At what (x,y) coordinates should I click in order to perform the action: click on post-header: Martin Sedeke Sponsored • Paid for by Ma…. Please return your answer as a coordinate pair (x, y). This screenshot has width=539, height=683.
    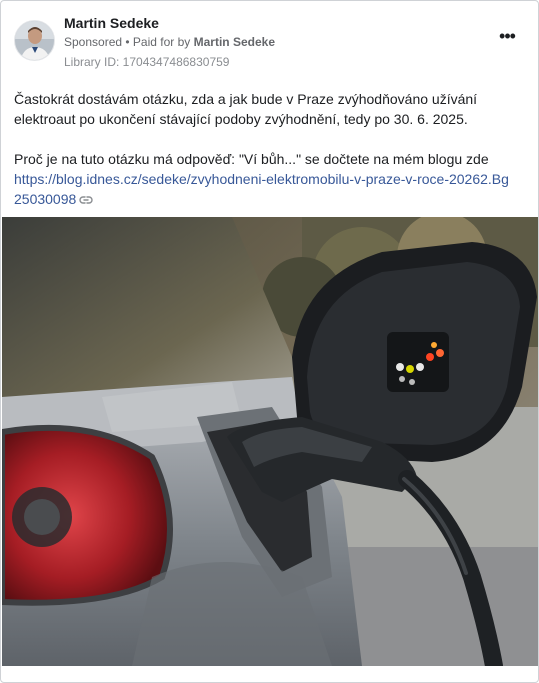
    Looking at the image, I should click on (270, 43).